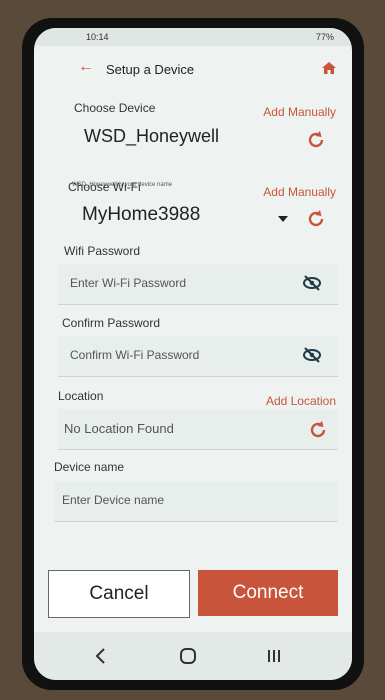 The image size is (385, 700). I want to click on device-name-label: Device name, so click(89, 467).